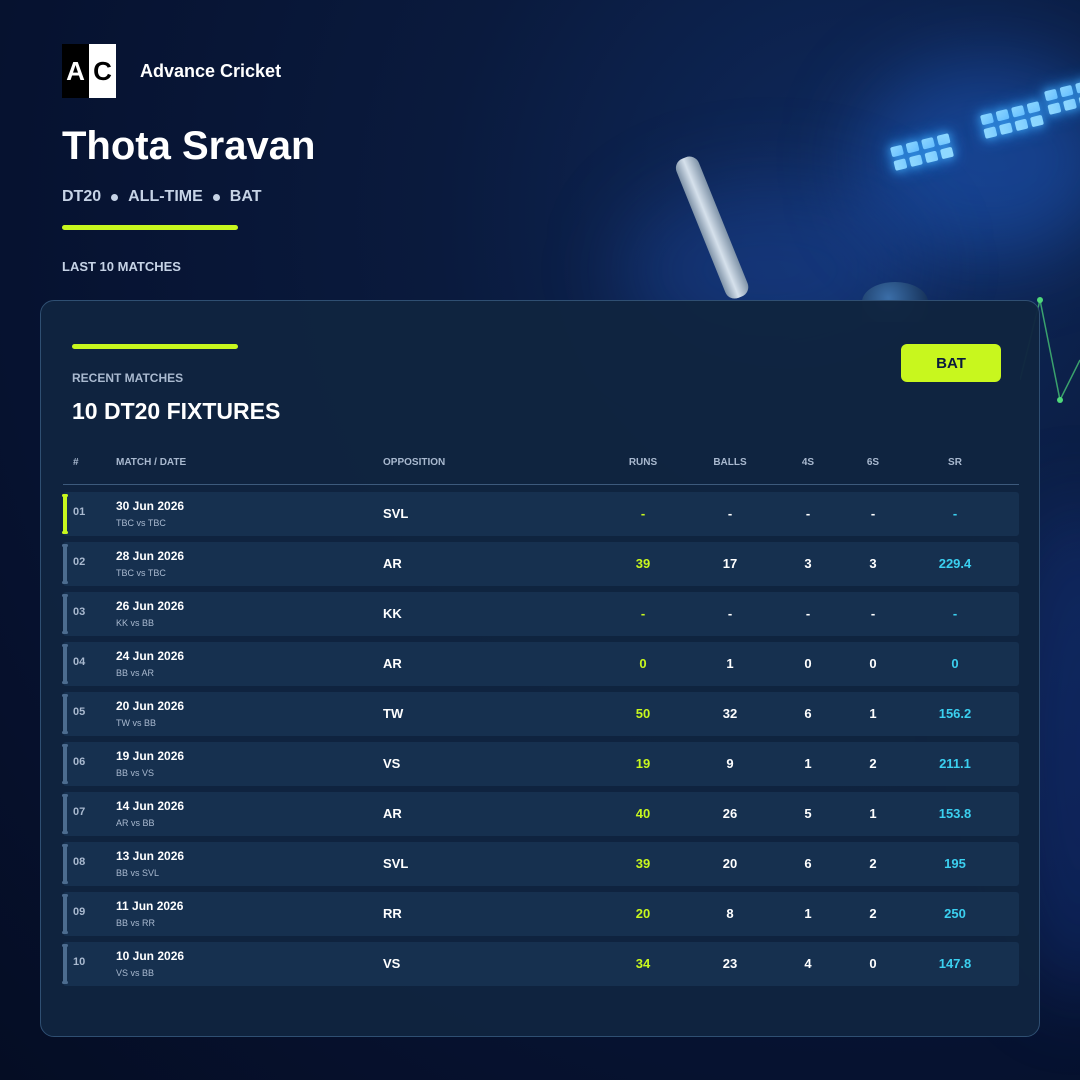  I want to click on row-match: KK vs BB, so click(135, 623).